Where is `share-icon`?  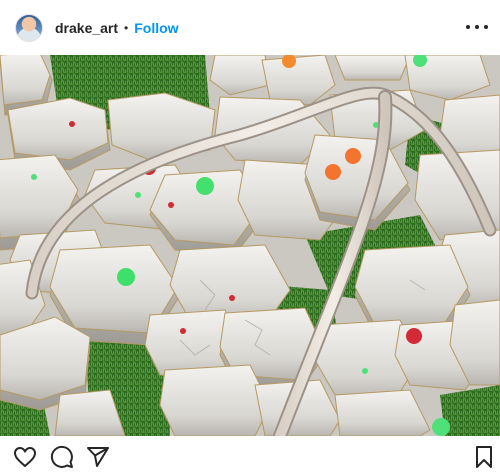 share-icon is located at coordinates (98, 457).